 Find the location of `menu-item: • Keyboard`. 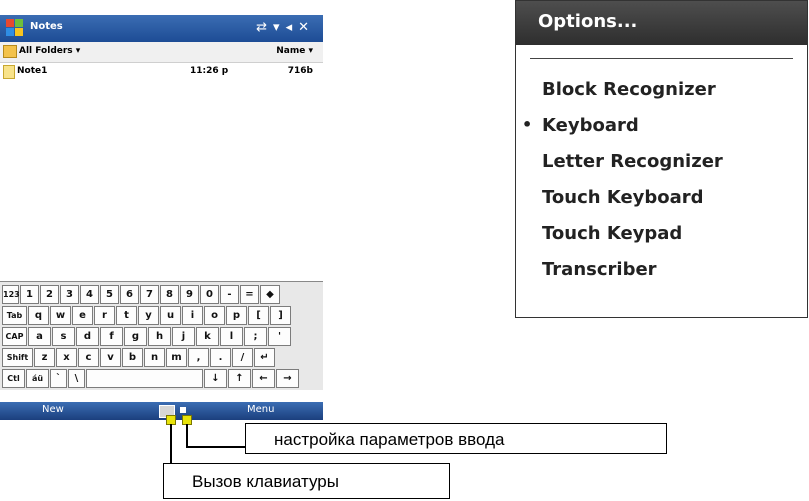

menu-item: • Keyboard is located at coordinates (580, 125).